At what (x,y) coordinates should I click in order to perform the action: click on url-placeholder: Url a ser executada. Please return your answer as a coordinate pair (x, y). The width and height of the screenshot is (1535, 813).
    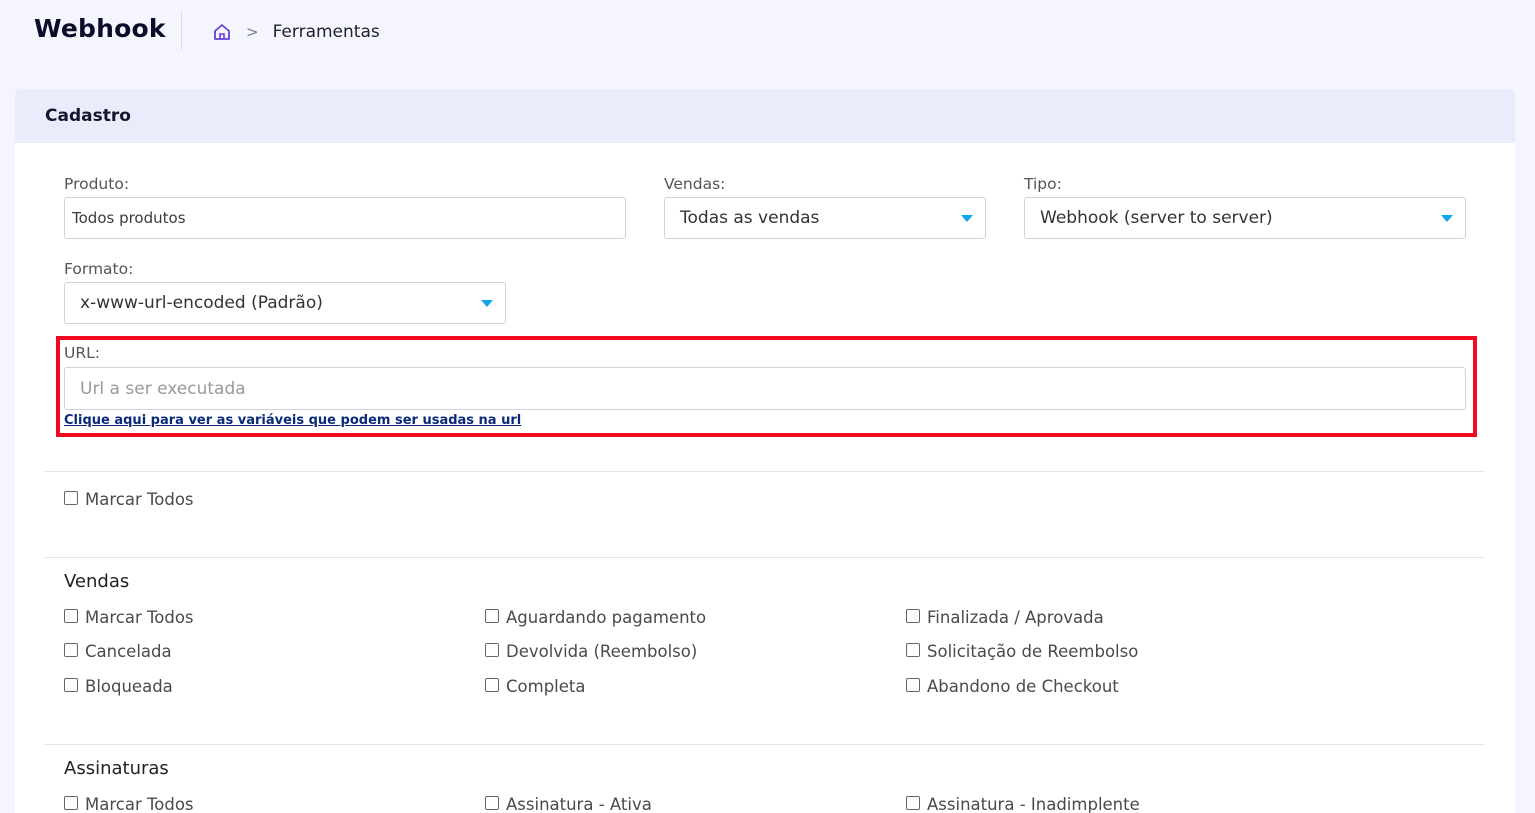
    Looking at the image, I should click on (163, 388).